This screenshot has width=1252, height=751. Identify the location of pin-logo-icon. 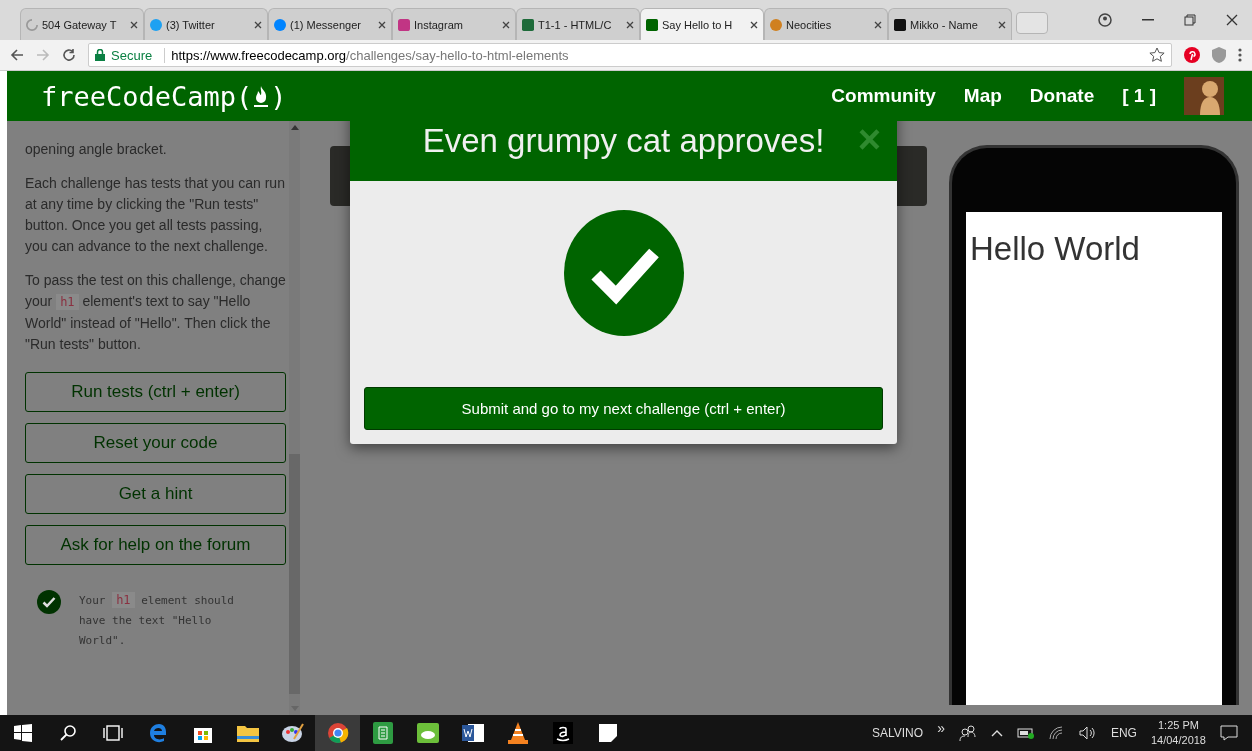
(1192, 55).